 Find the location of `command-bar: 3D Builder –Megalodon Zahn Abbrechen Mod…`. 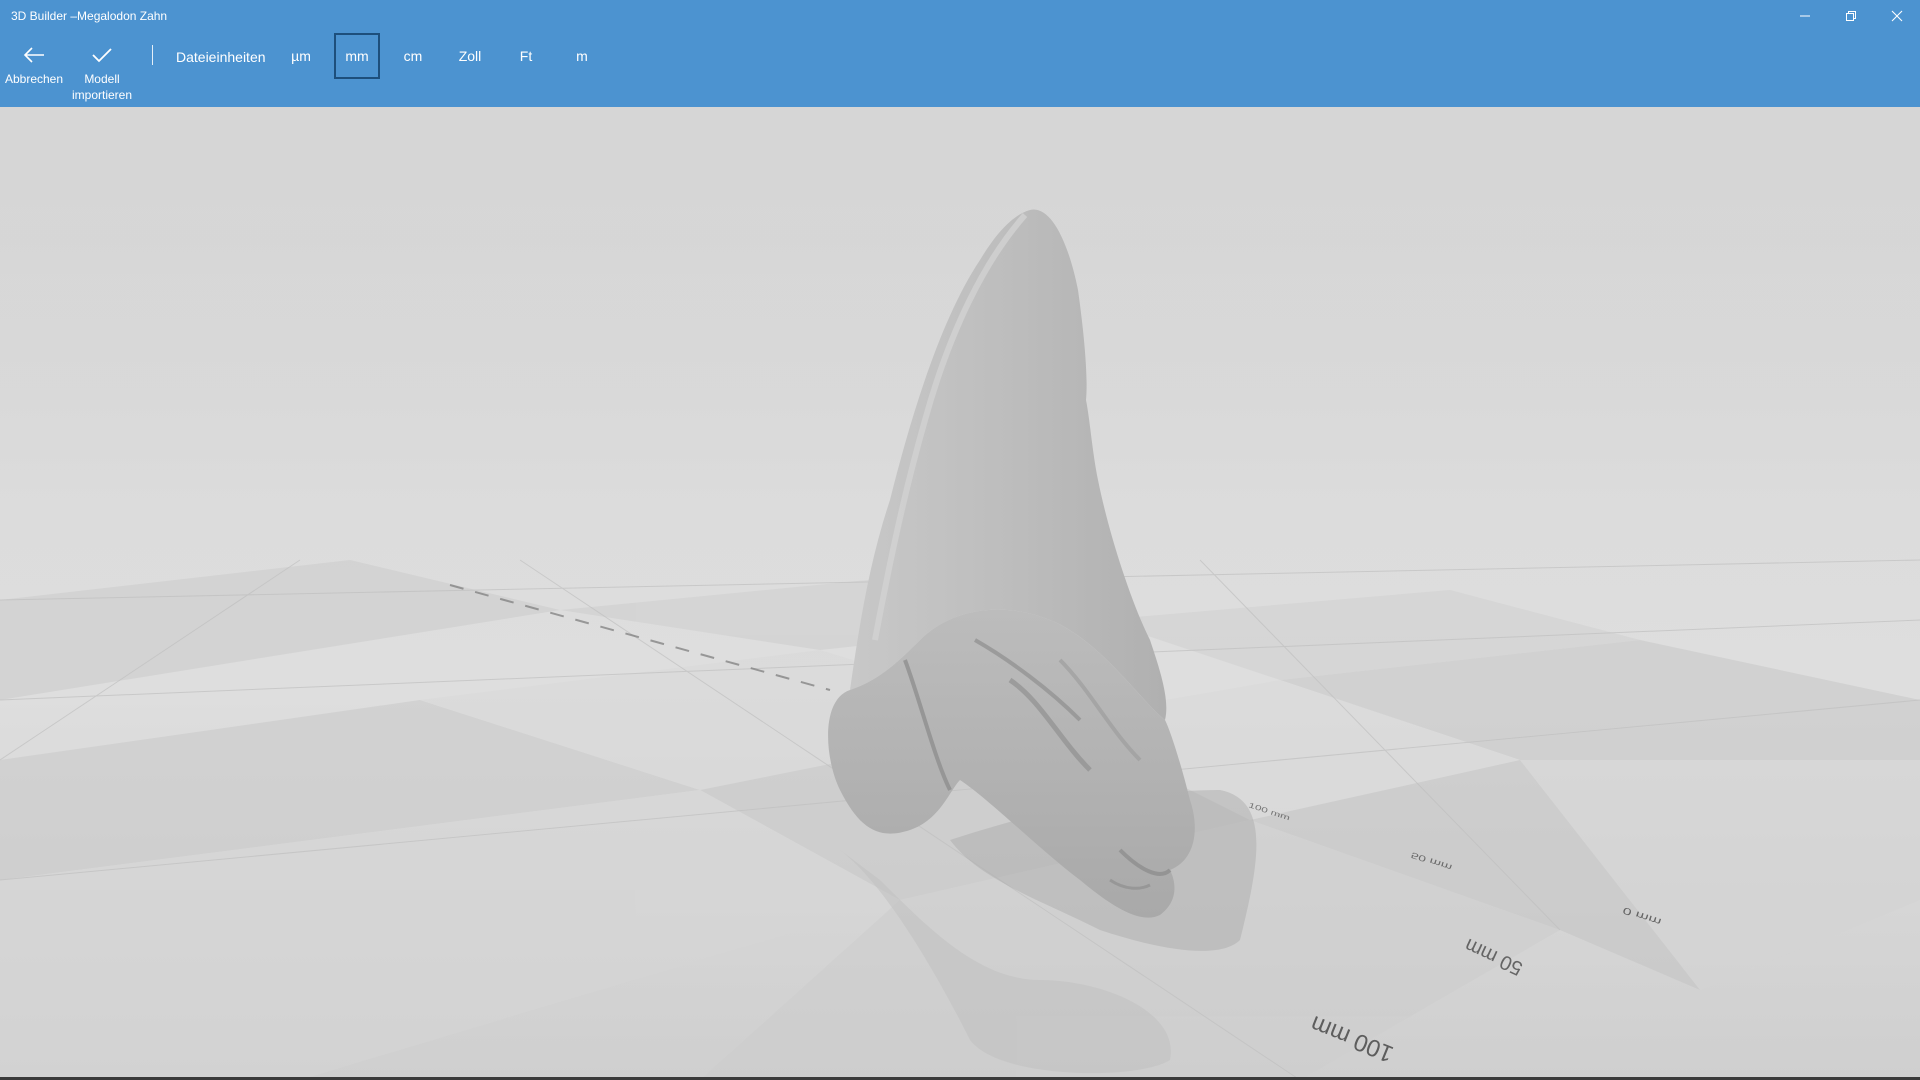

command-bar: 3D Builder –Megalodon Zahn Abbrechen Mod… is located at coordinates (960, 53).